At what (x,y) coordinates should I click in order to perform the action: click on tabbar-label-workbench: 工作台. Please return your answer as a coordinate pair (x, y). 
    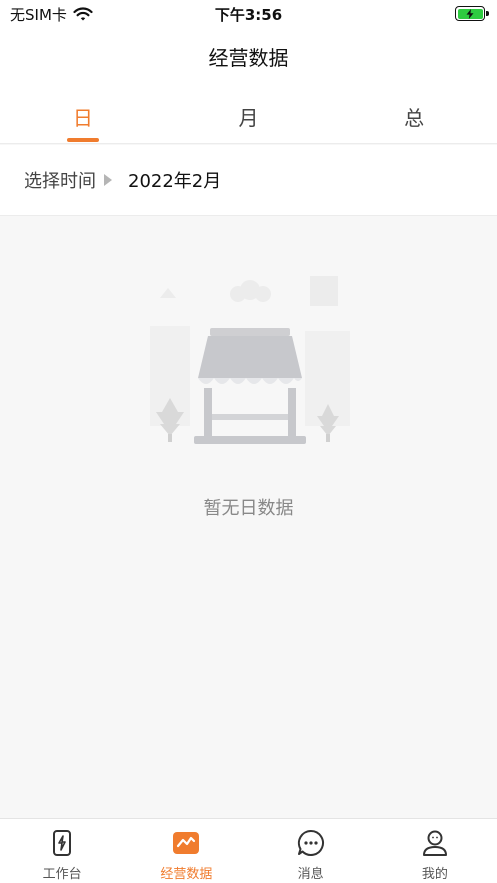
    Looking at the image, I should click on (62, 874).